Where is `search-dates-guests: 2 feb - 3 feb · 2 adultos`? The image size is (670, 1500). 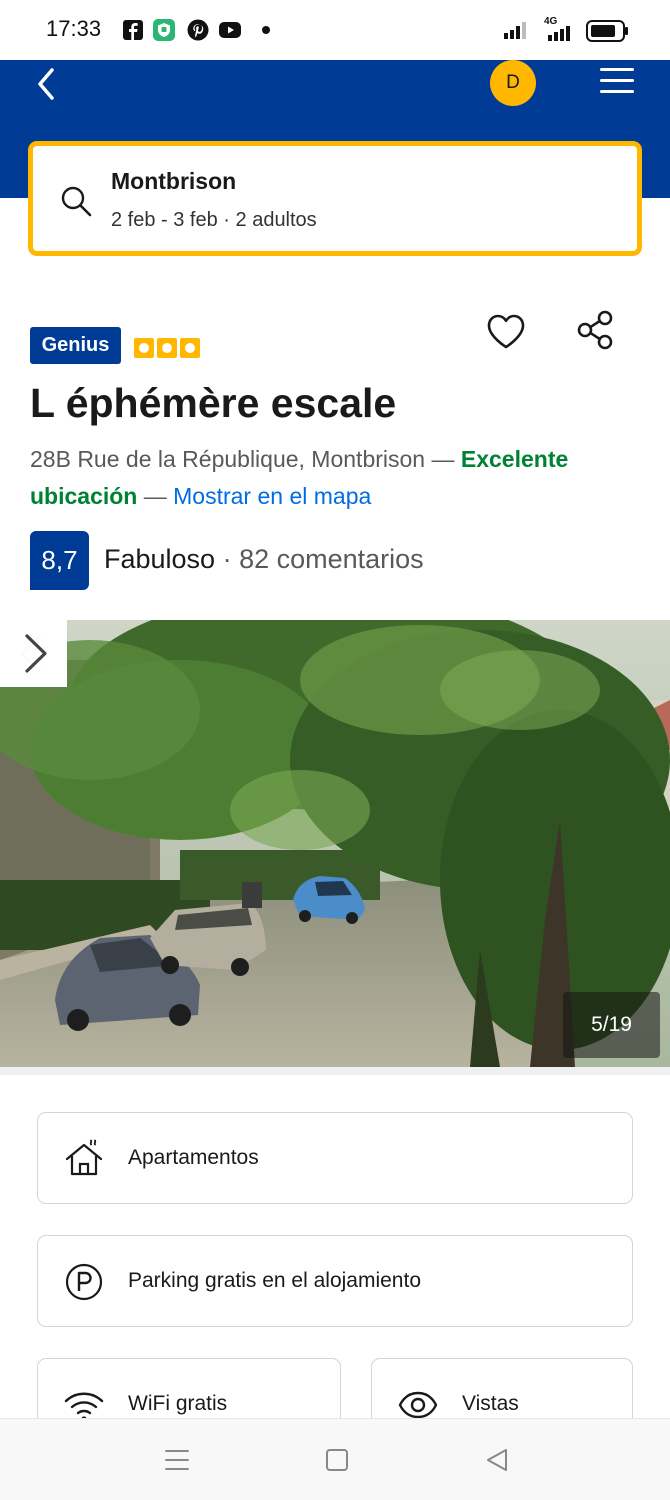
search-dates-guests: 2 feb - 3 feb · 2 adultos is located at coordinates (214, 220).